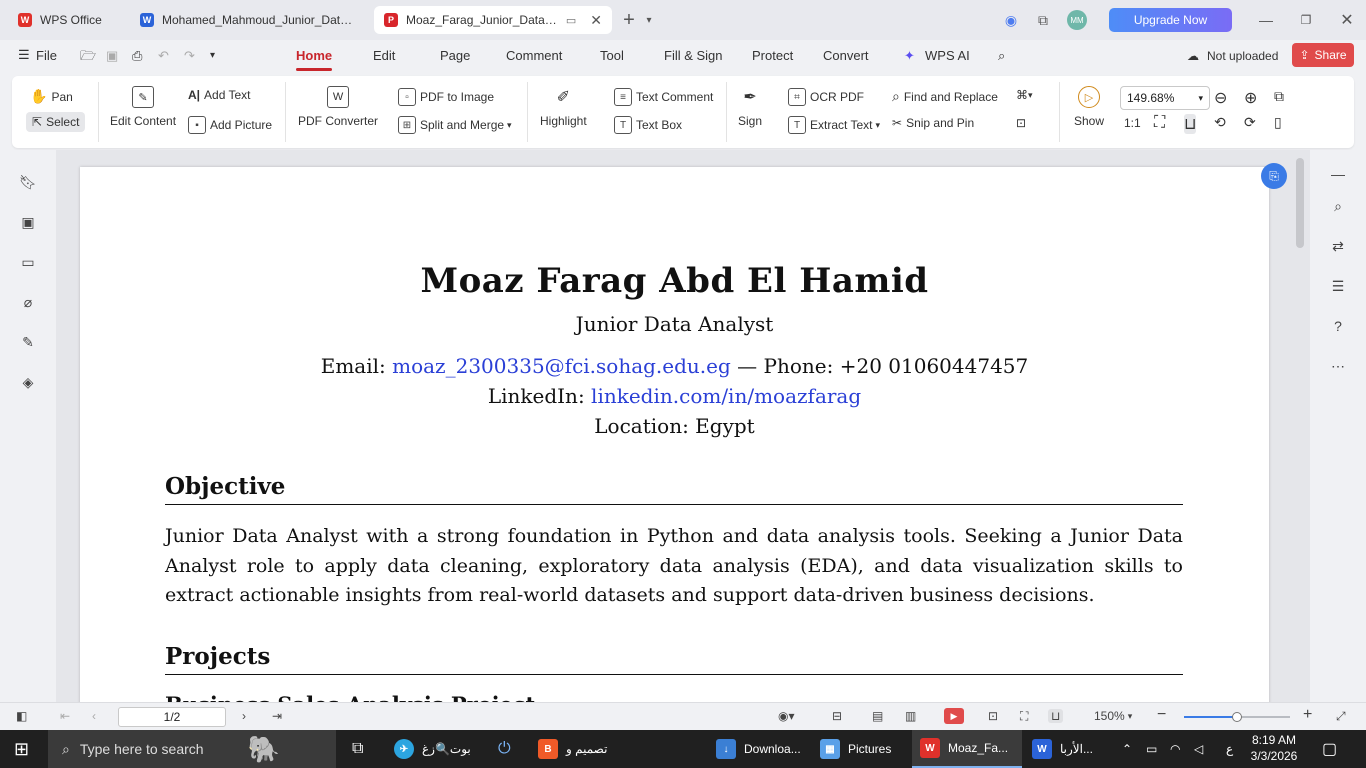  Describe the element at coordinates (248, 20) in the screenshot. I see `tab-document-word: W Mohamed_Mahmoud_Junior_Data_S` at that location.